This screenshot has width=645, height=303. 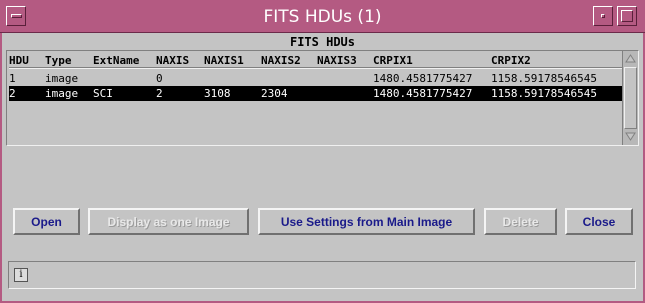 I want to click on minimize-icon, so click(x=603, y=16).